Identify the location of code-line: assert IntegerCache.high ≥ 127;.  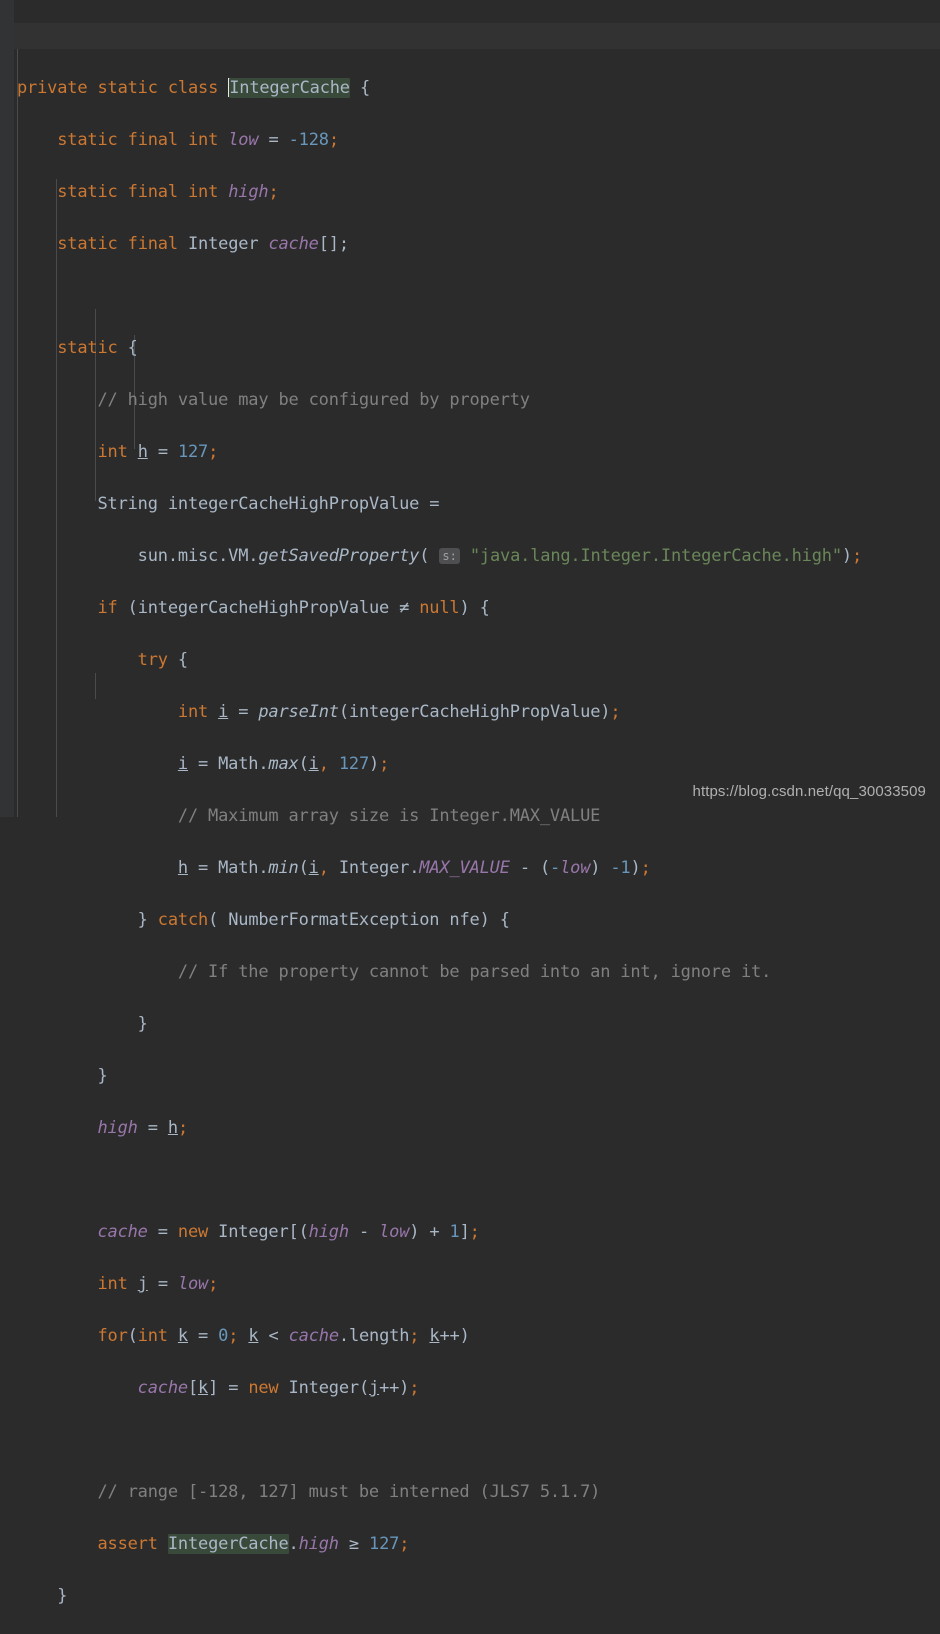
(431, 1544).